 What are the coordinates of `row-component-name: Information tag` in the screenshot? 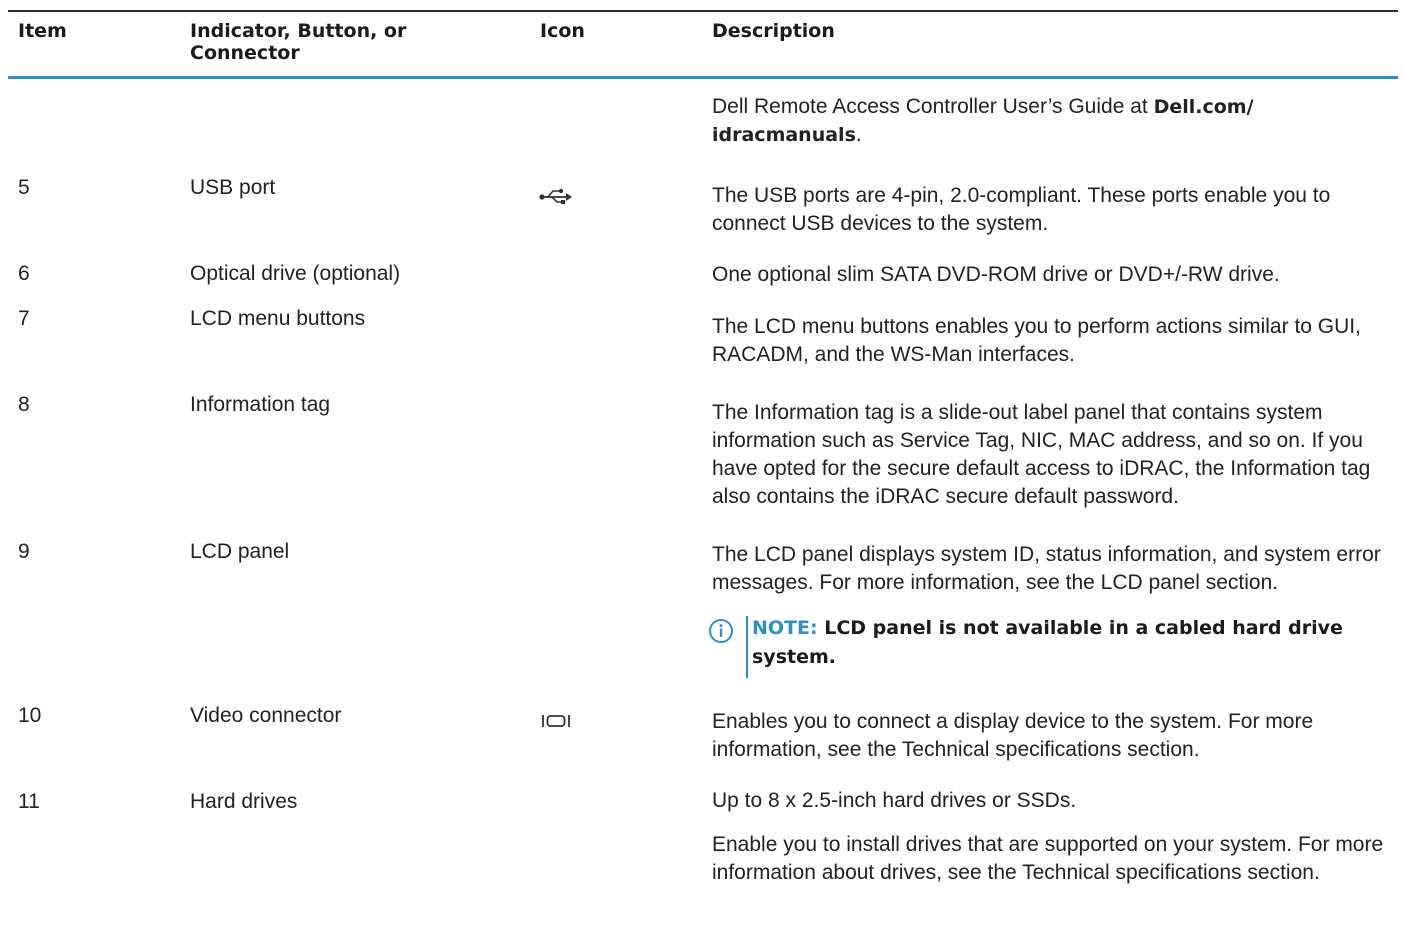 It's located at (260, 404).